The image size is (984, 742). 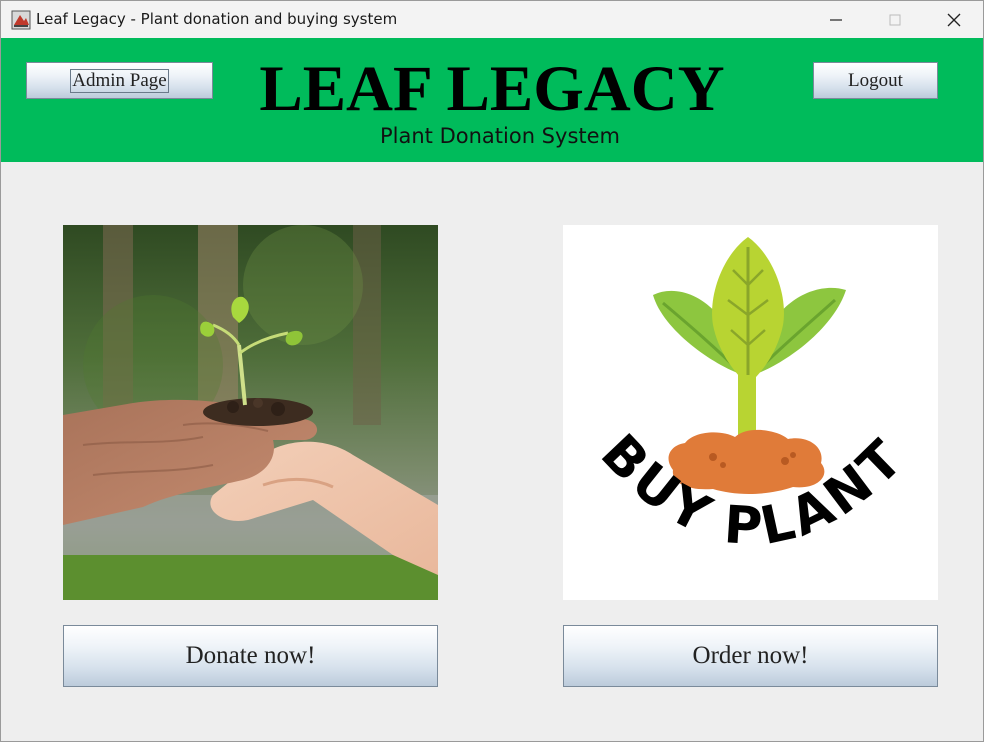 I want to click on donate-now-button: Donate now!, so click(x=250, y=656).